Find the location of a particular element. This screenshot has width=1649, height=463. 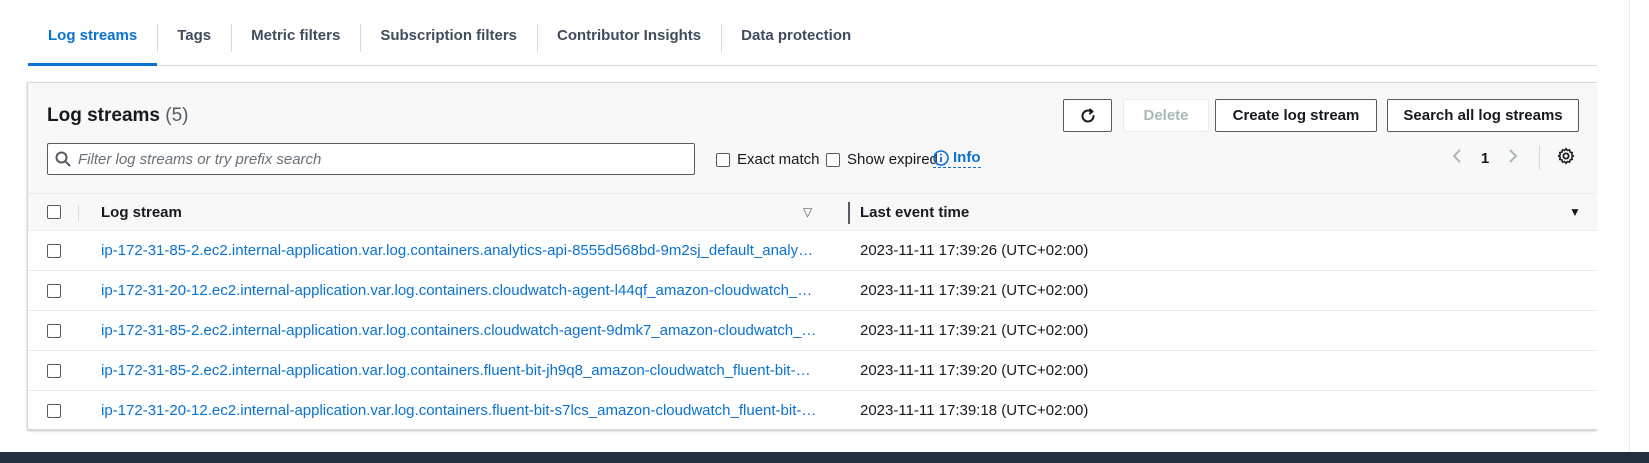

tab-data-protection: Data protection is located at coordinates (796, 42).